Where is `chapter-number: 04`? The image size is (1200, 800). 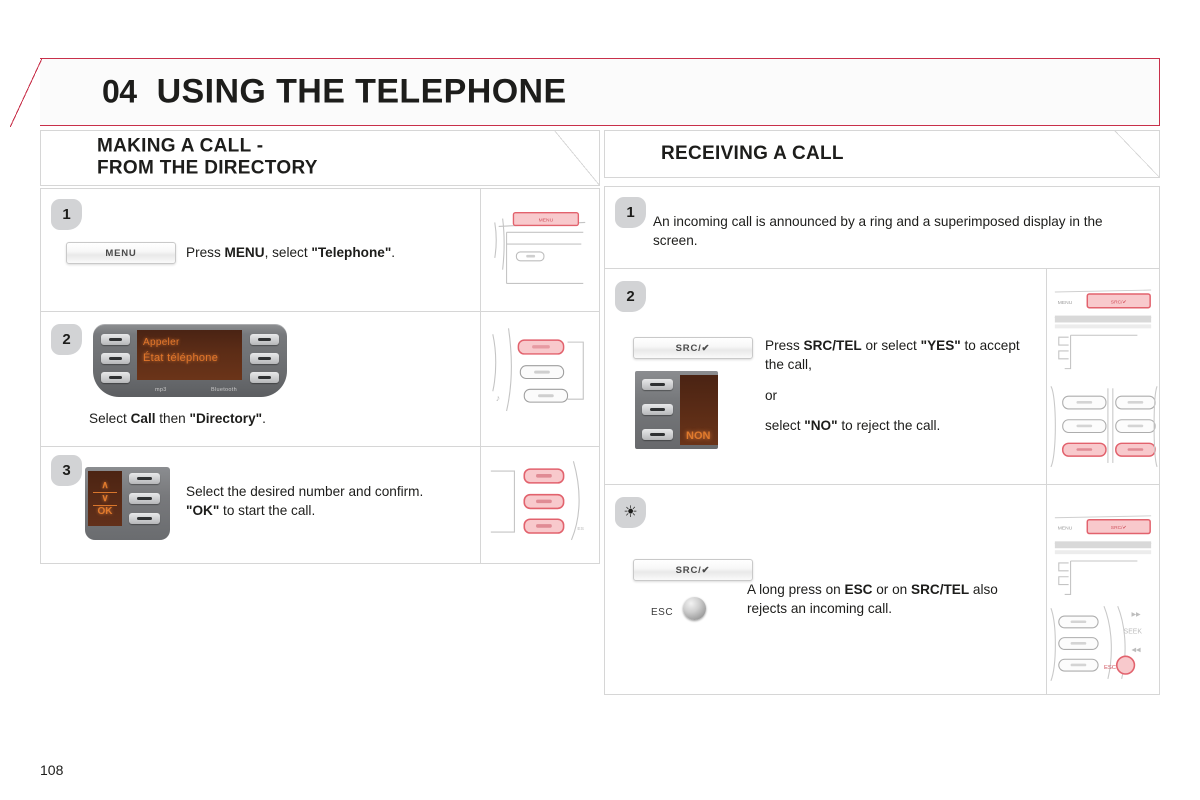 chapter-number: 04 is located at coordinates (119, 91).